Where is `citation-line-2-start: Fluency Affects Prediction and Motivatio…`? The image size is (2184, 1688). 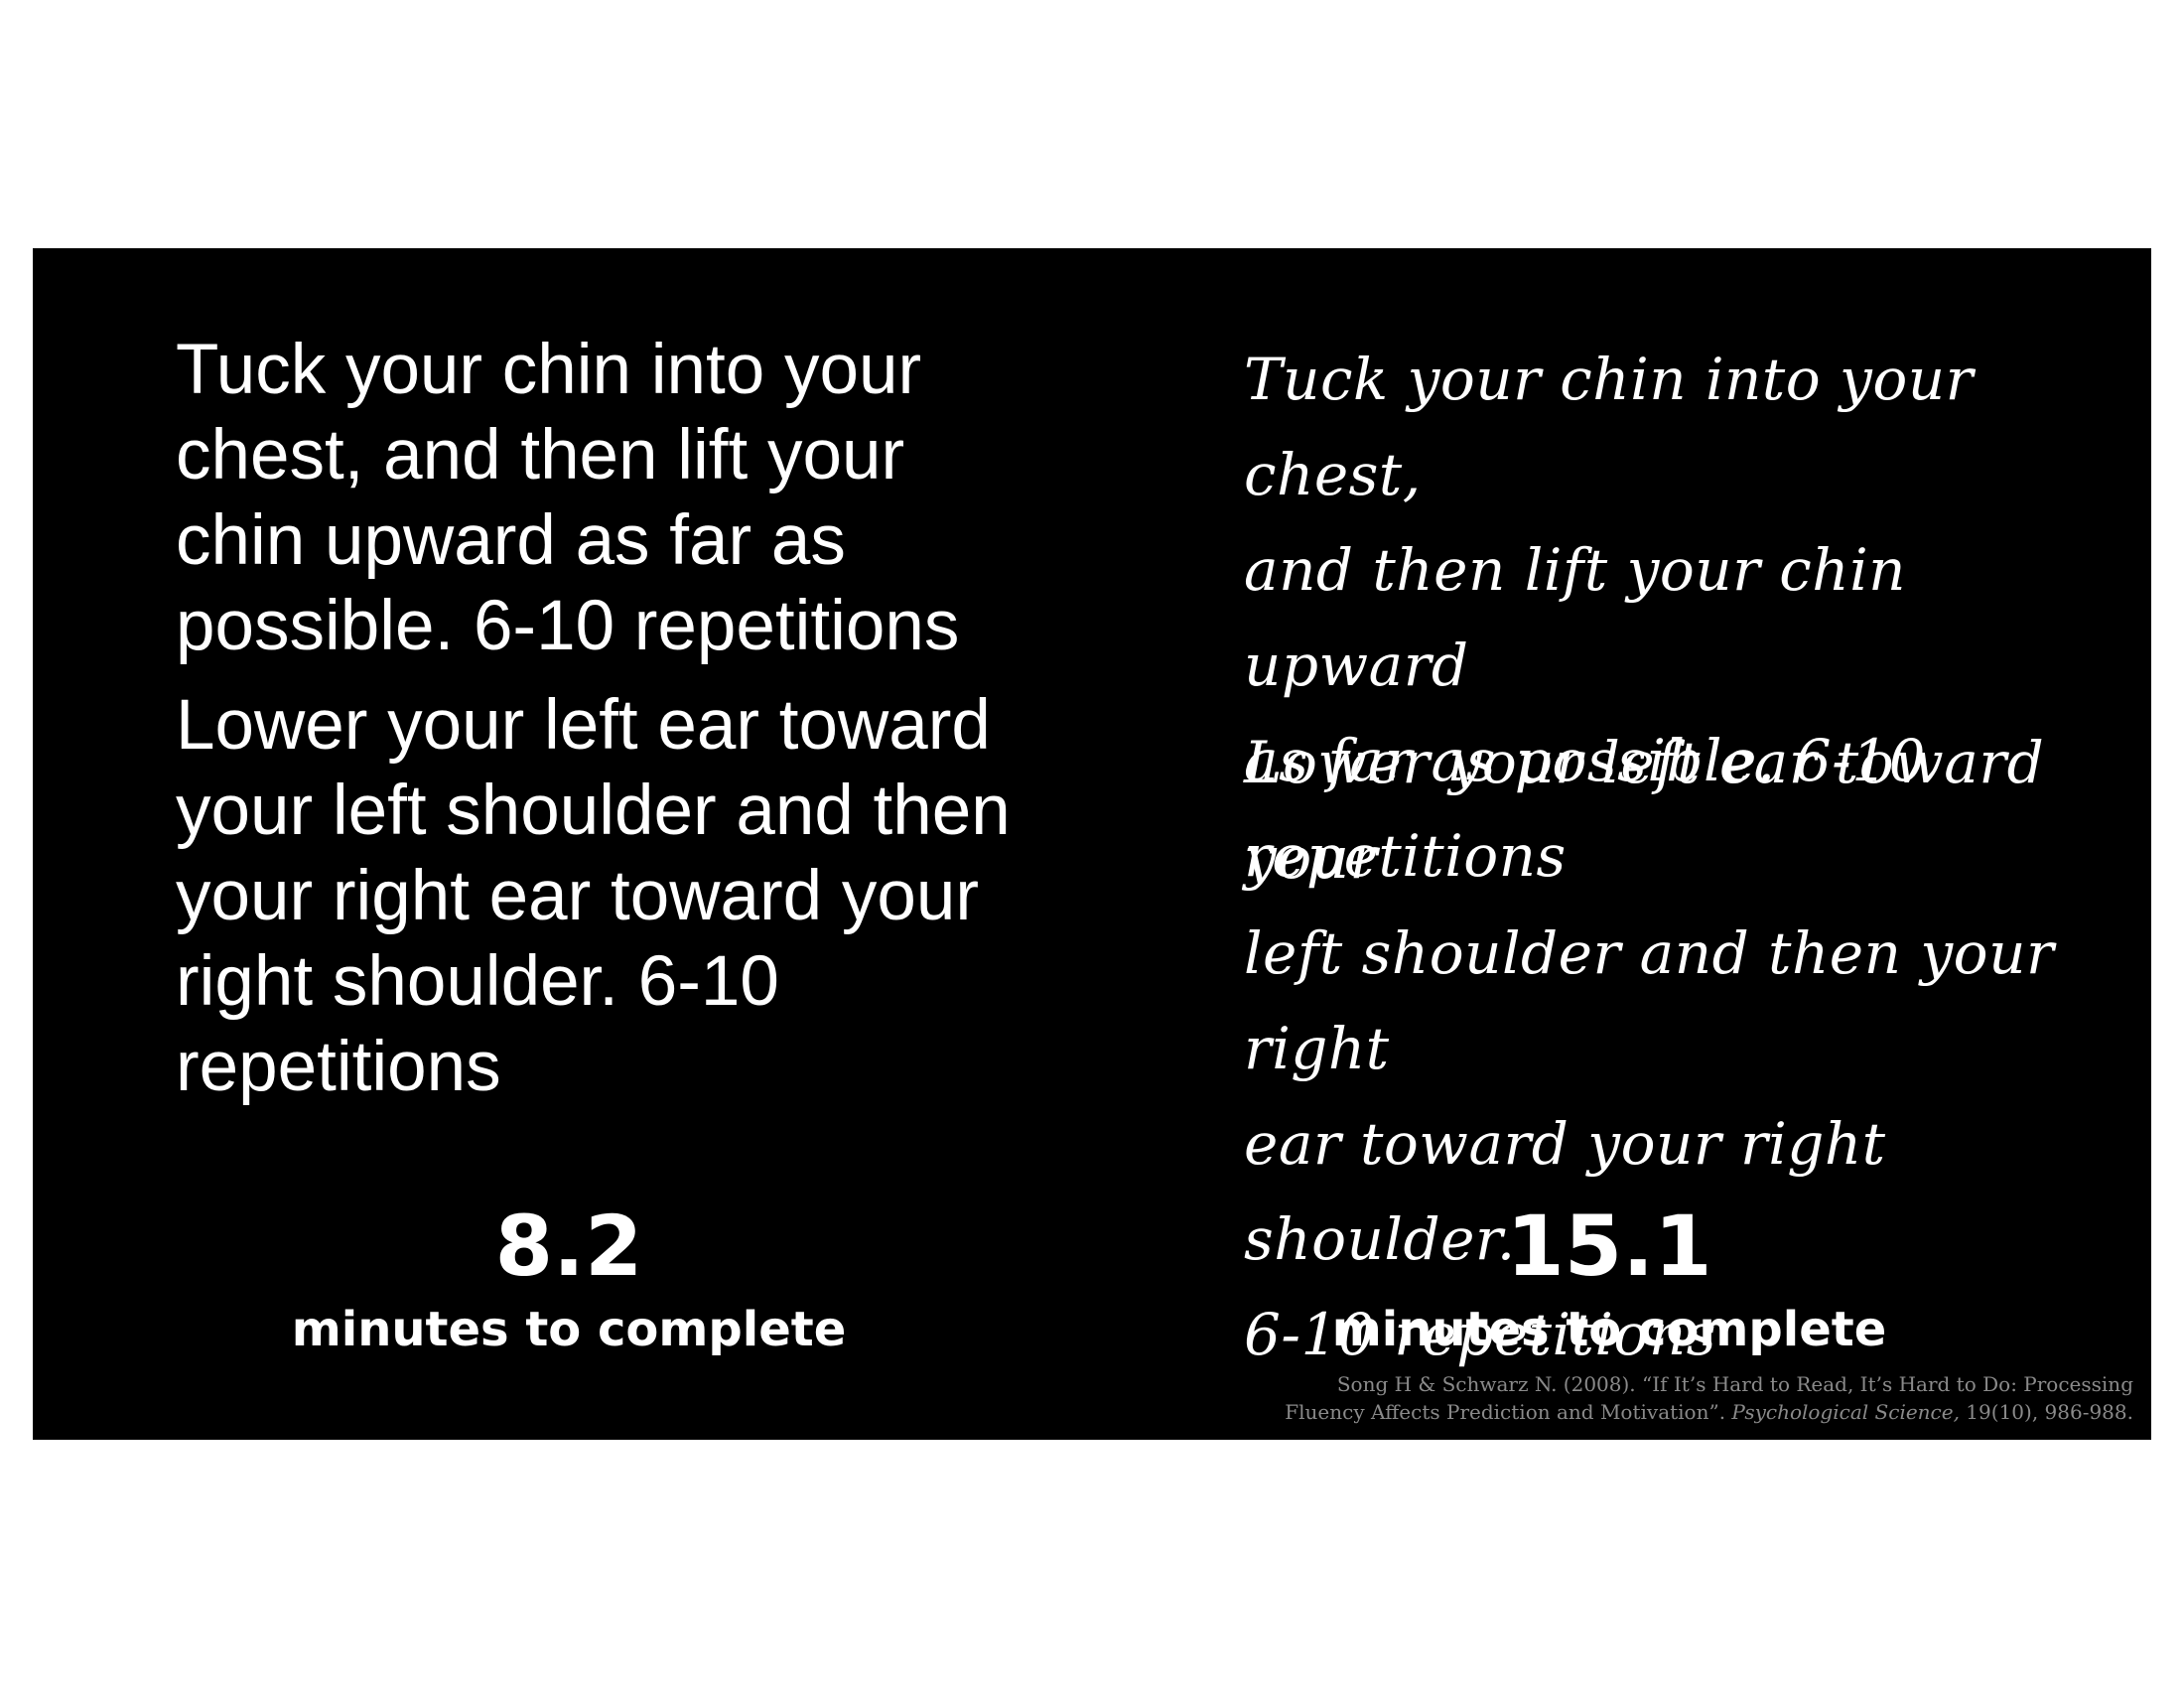 citation-line-2-start: Fluency Affects Prediction and Motivatio… is located at coordinates (1508, 1412).